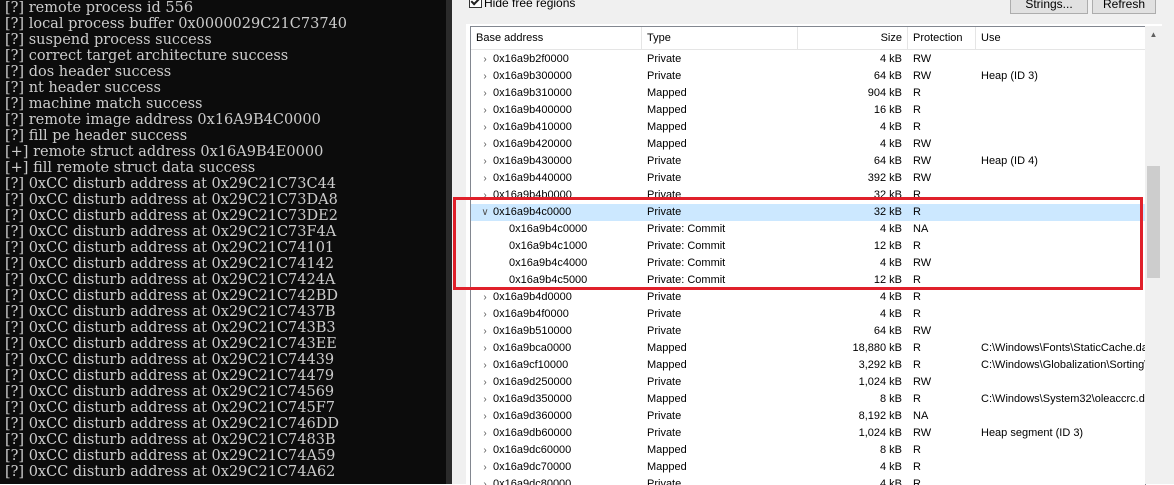 The width and height of the screenshot is (1174, 485). What do you see at coordinates (808, 110) in the screenshot?
I see `table-row: › 0x16a9b400000 Mapped 16 kB R` at bounding box center [808, 110].